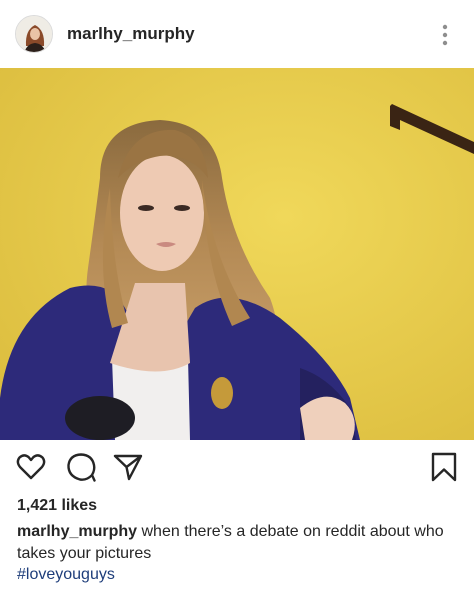 The height and width of the screenshot is (590, 474). Describe the element at coordinates (237, 34) in the screenshot. I see `post-header: marlhy_murphy` at that location.